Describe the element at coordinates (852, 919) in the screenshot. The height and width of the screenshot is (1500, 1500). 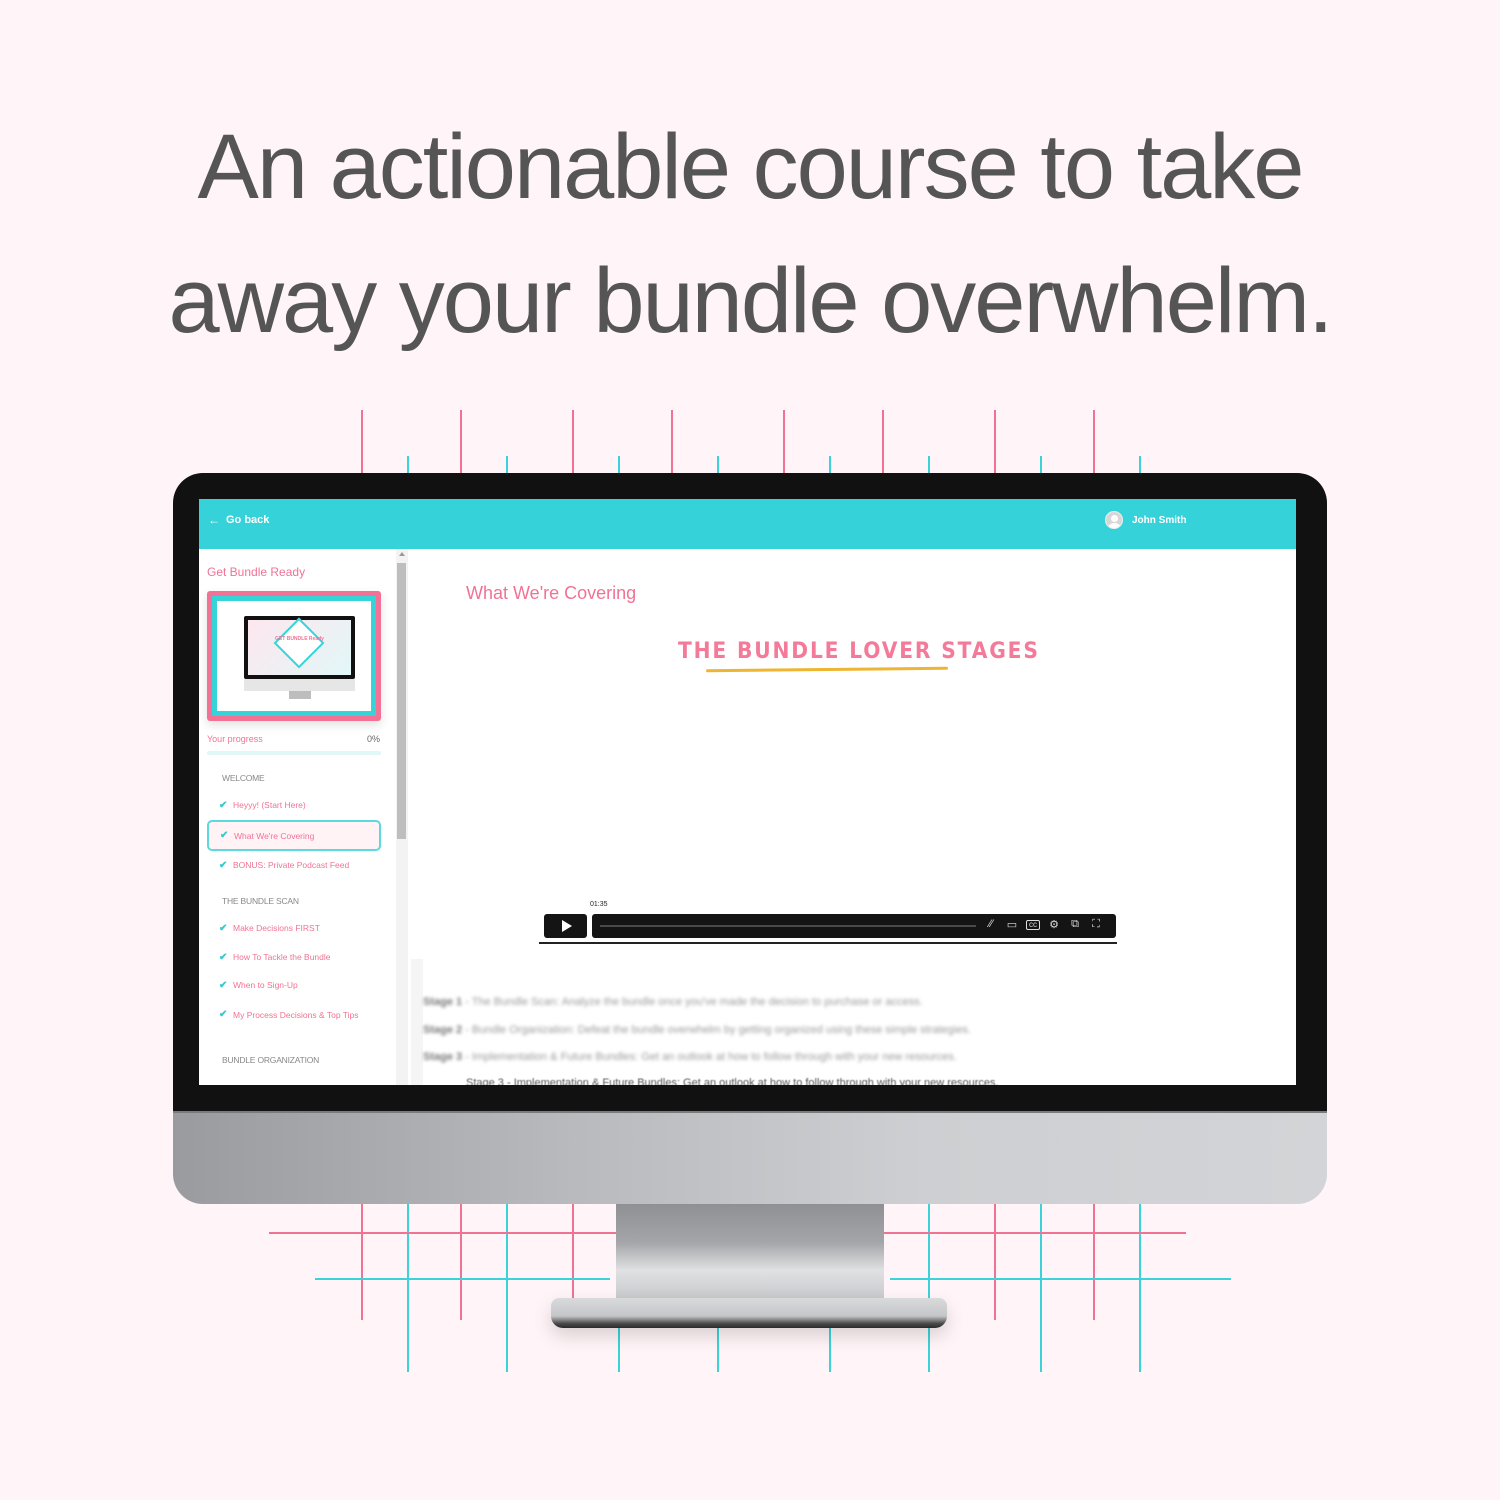
I see `video-control-bar: 01:35 ⁄⁄ ▭ cc ⚙ ⧉ ⛶` at that location.